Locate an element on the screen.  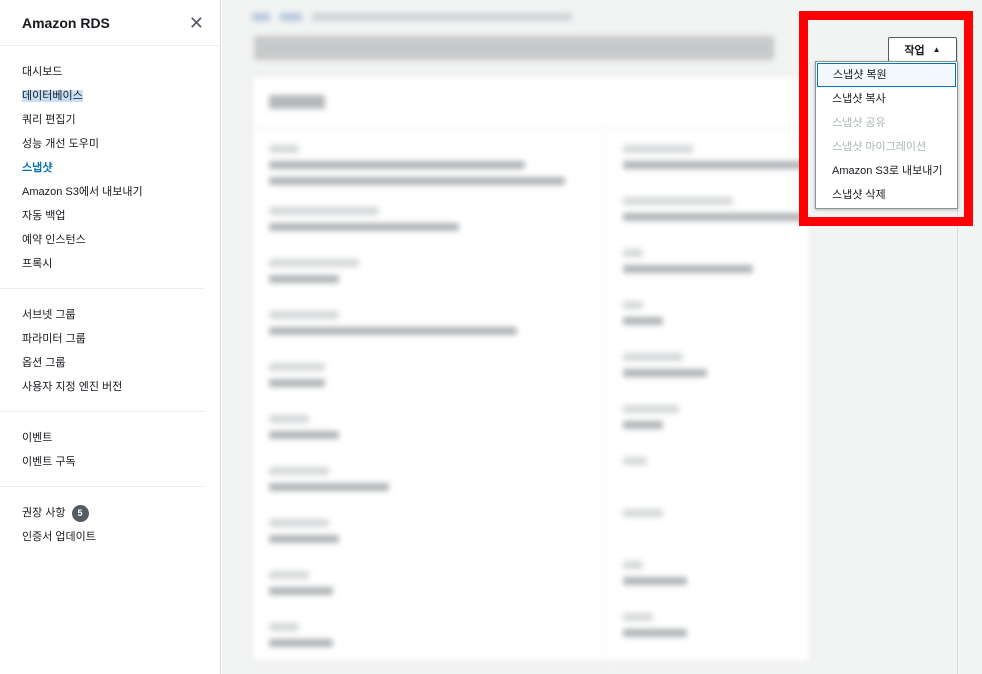
actions-button-label: 작업 is located at coordinates (914, 50).